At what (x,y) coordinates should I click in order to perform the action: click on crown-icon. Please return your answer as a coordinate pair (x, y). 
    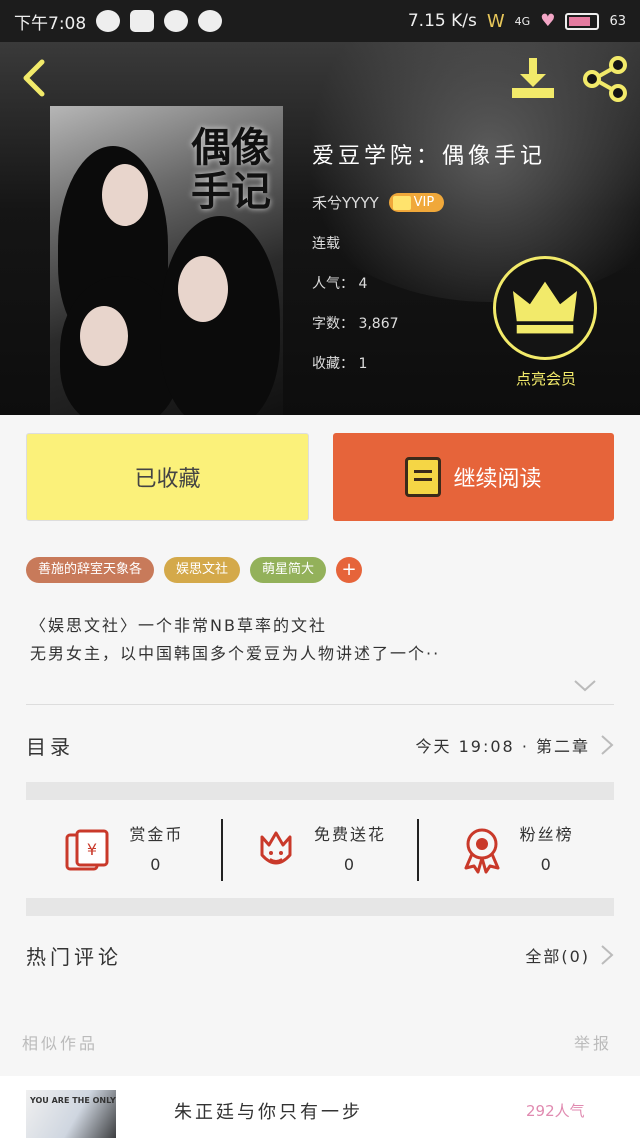
    Looking at the image, I should click on (401, 202).